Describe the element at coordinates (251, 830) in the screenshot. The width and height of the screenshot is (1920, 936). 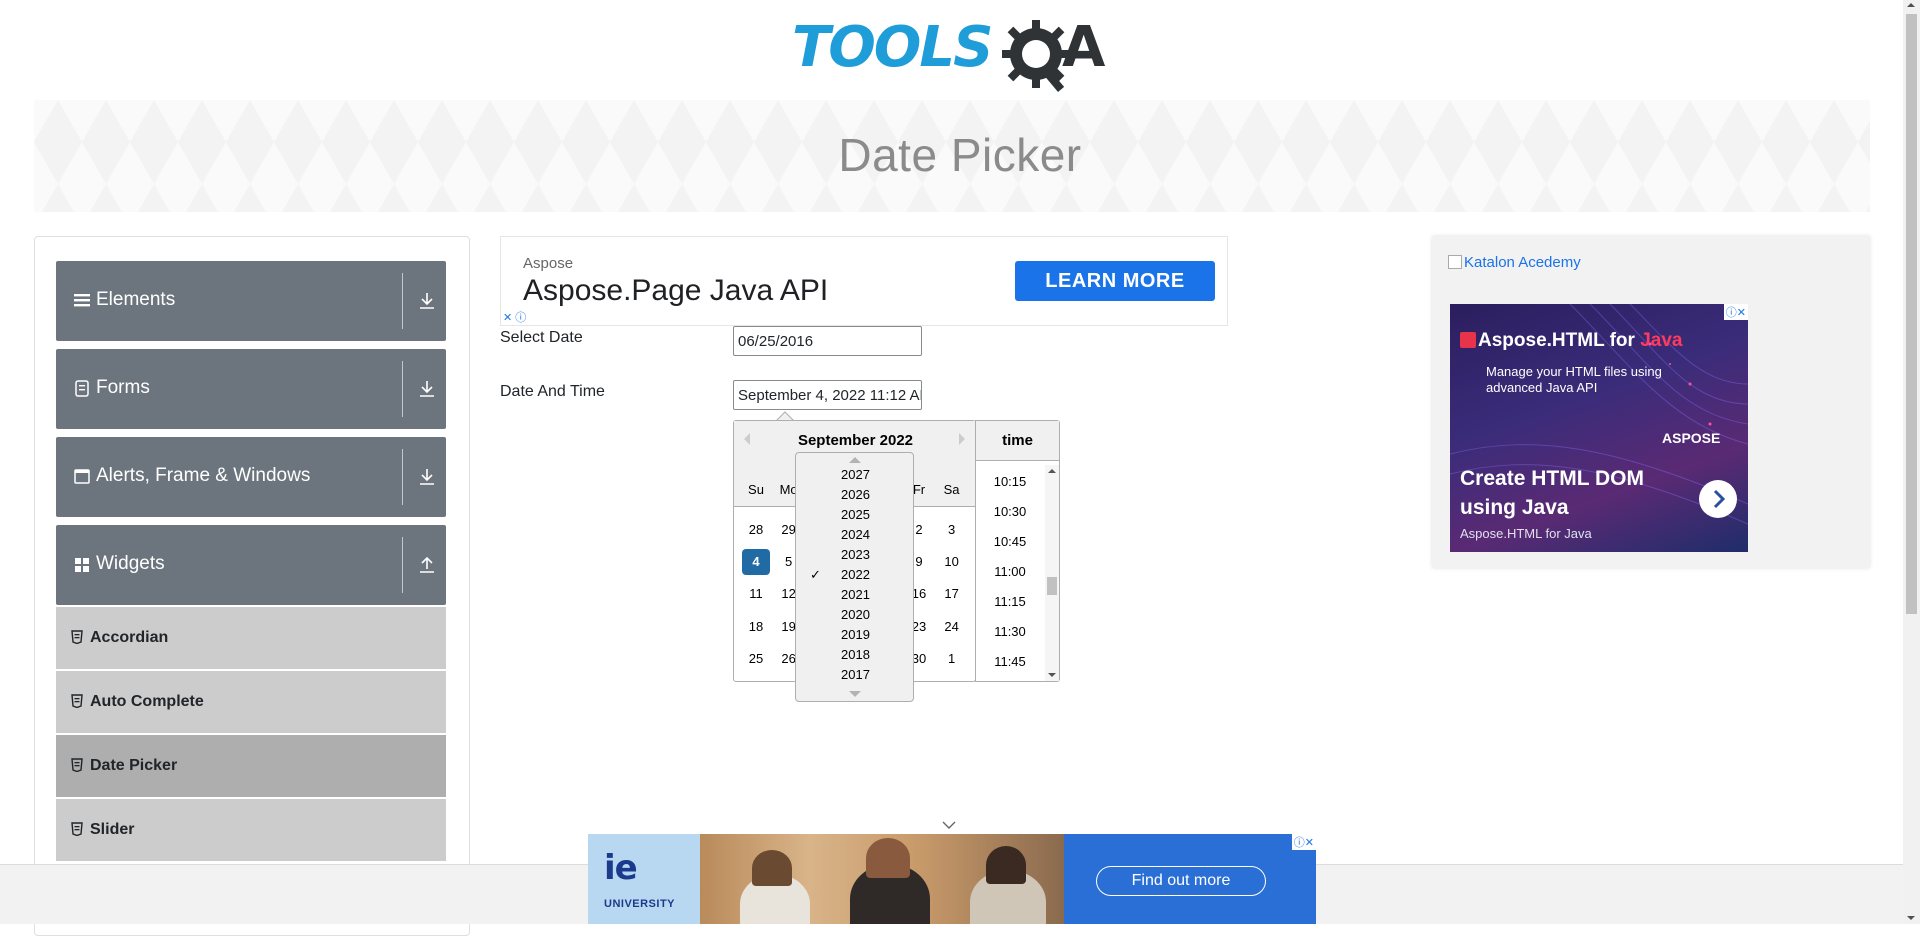
I see `sidebar-item-slider: Slider` at that location.